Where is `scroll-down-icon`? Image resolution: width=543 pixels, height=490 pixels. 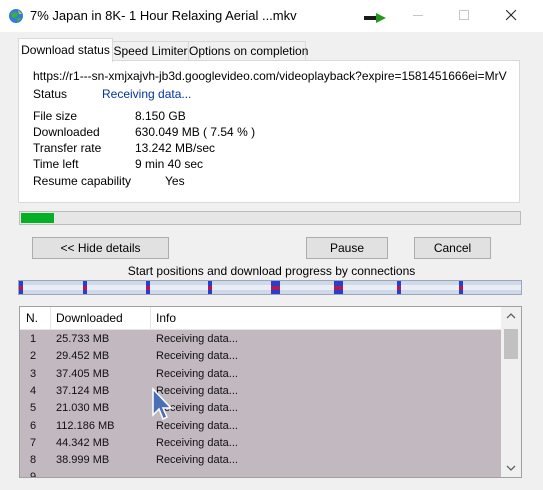 scroll-down-icon is located at coordinates (511, 468).